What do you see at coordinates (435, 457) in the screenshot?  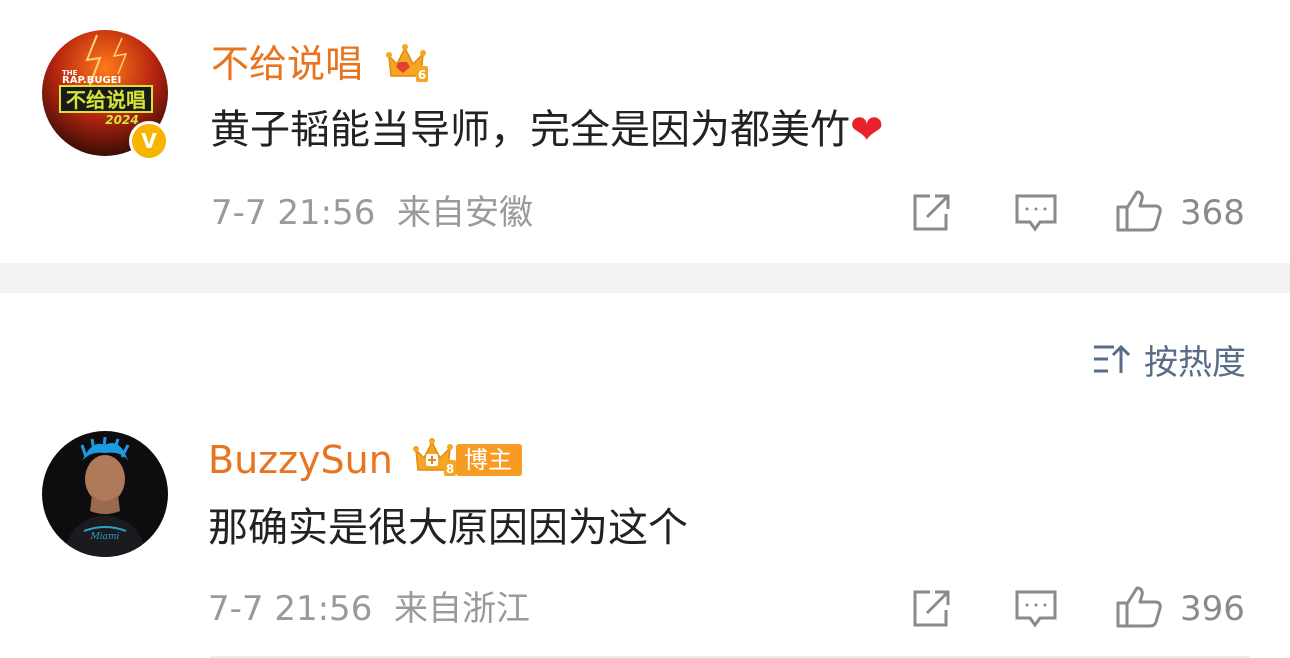 I see `crown-icon: 8` at bounding box center [435, 457].